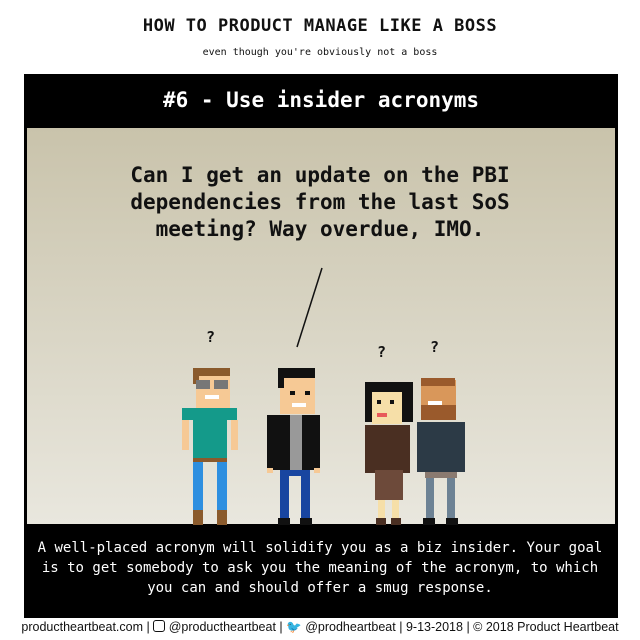 The width and height of the screenshot is (640, 640). Describe the element at coordinates (441, 451) in the screenshot. I see `character-bearded-man` at that location.